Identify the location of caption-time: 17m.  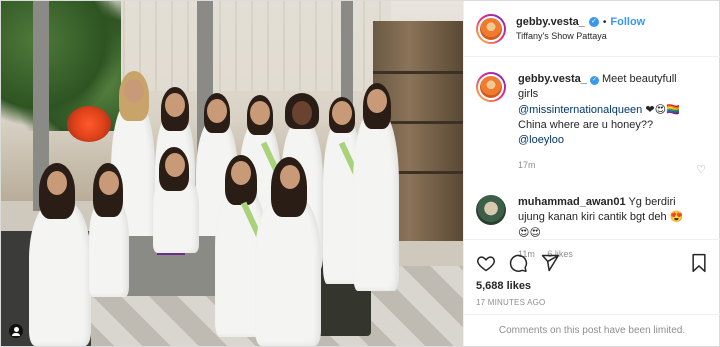
(527, 165).